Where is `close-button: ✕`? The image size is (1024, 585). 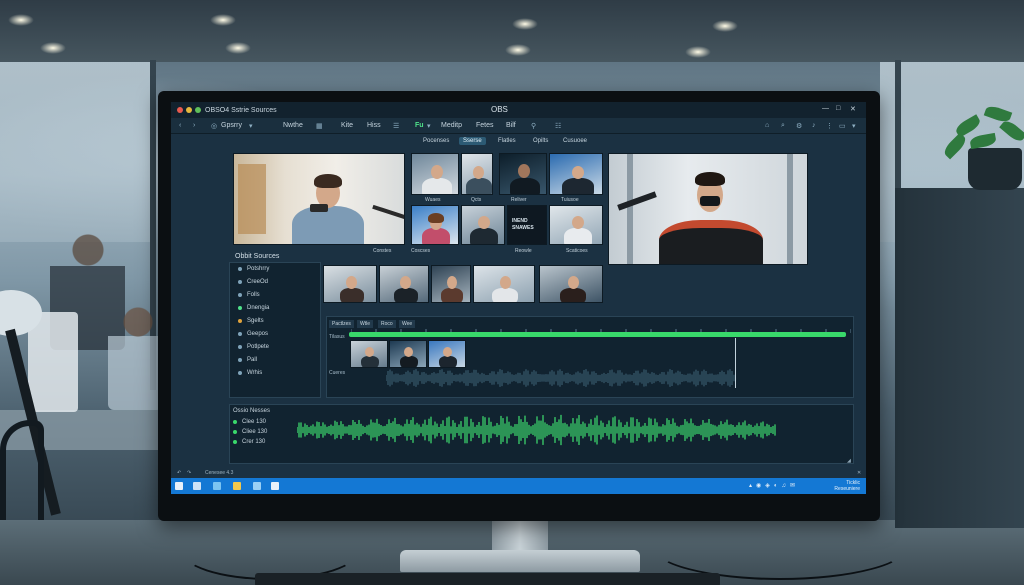
close-button: ✕ is located at coordinates (853, 109).